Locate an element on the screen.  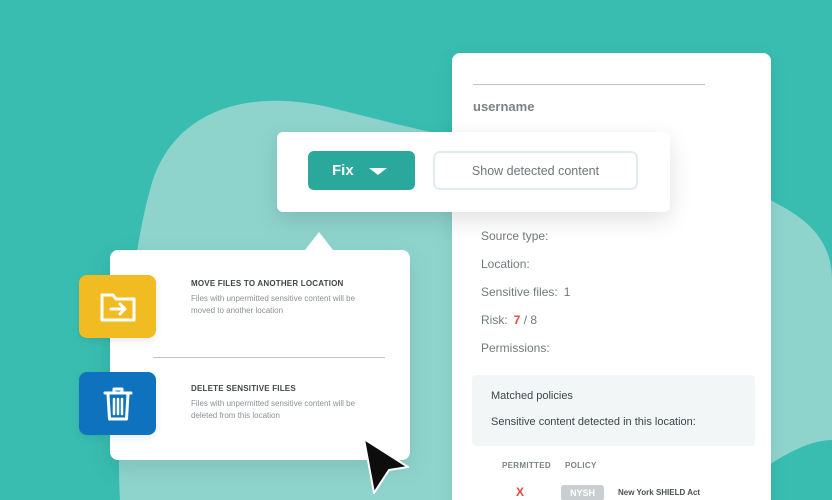
sensitive-files-field: Sensitive files: 1 is located at coordinates (525, 292).